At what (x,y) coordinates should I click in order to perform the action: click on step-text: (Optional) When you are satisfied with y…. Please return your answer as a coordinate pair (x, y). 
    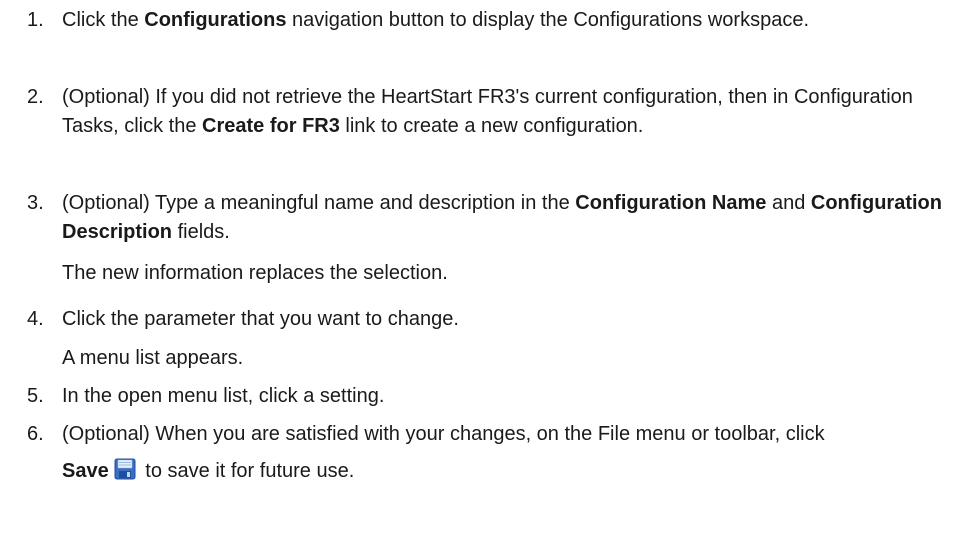
    Looking at the image, I should click on (467, 453).